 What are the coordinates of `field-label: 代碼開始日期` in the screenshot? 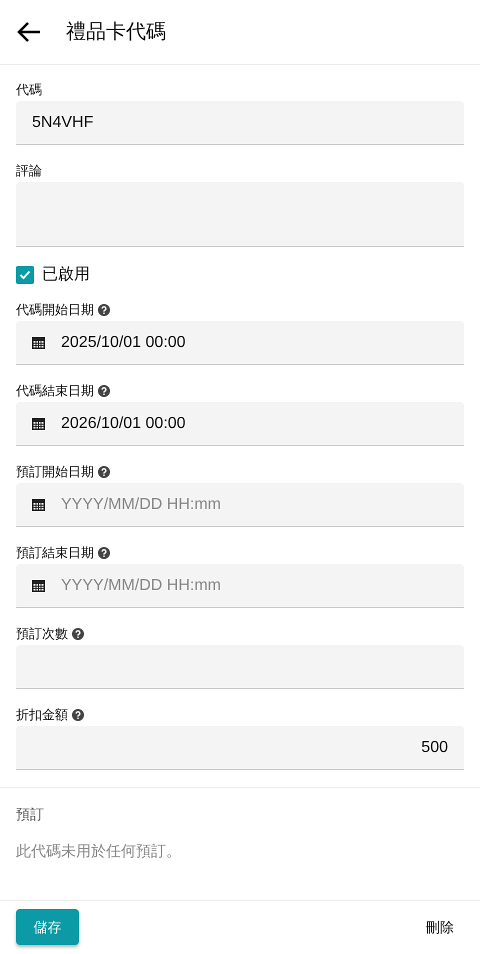 It's located at (55, 310).